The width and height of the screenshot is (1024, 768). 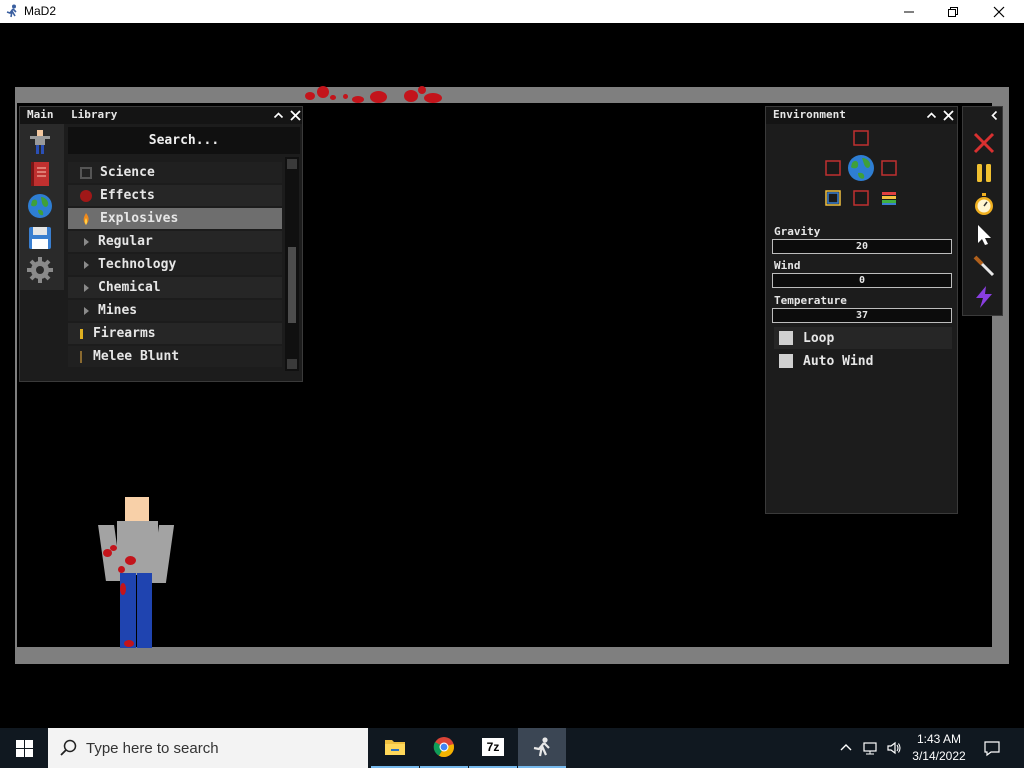 I want to click on lightning-icon, so click(x=984, y=297).